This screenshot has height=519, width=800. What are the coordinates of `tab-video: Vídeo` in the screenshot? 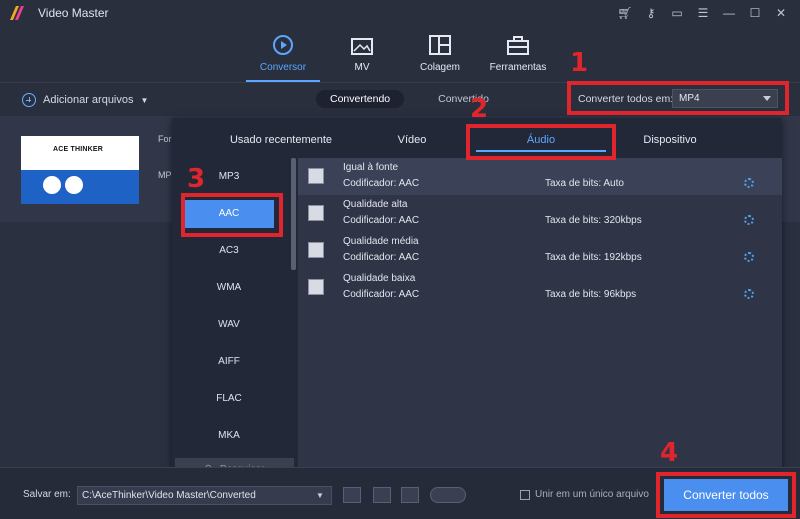 It's located at (412, 140).